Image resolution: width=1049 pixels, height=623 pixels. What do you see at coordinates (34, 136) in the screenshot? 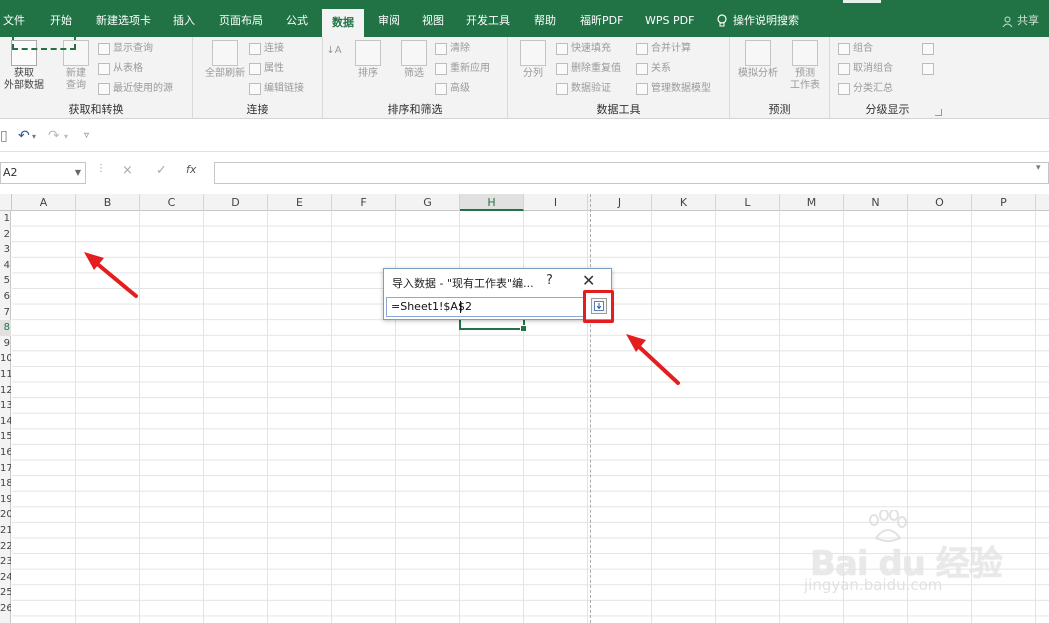
I see `undo-dropdown-icon: ▾` at bounding box center [34, 136].